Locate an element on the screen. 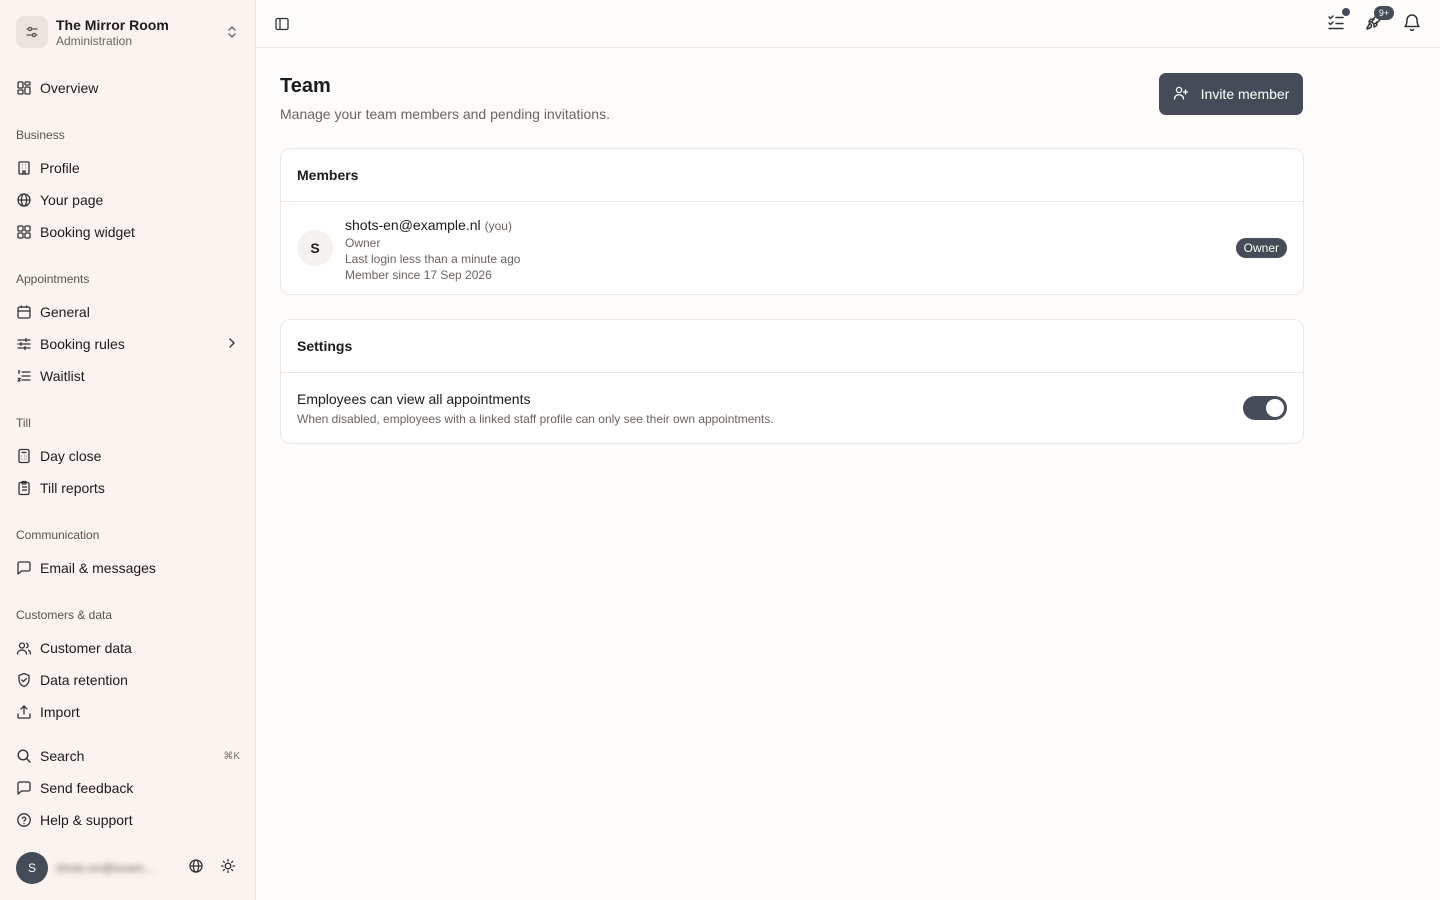 The width and height of the screenshot is (1440, 900). sidebar-item-overview: Overview is located at coordinates (128, 88).